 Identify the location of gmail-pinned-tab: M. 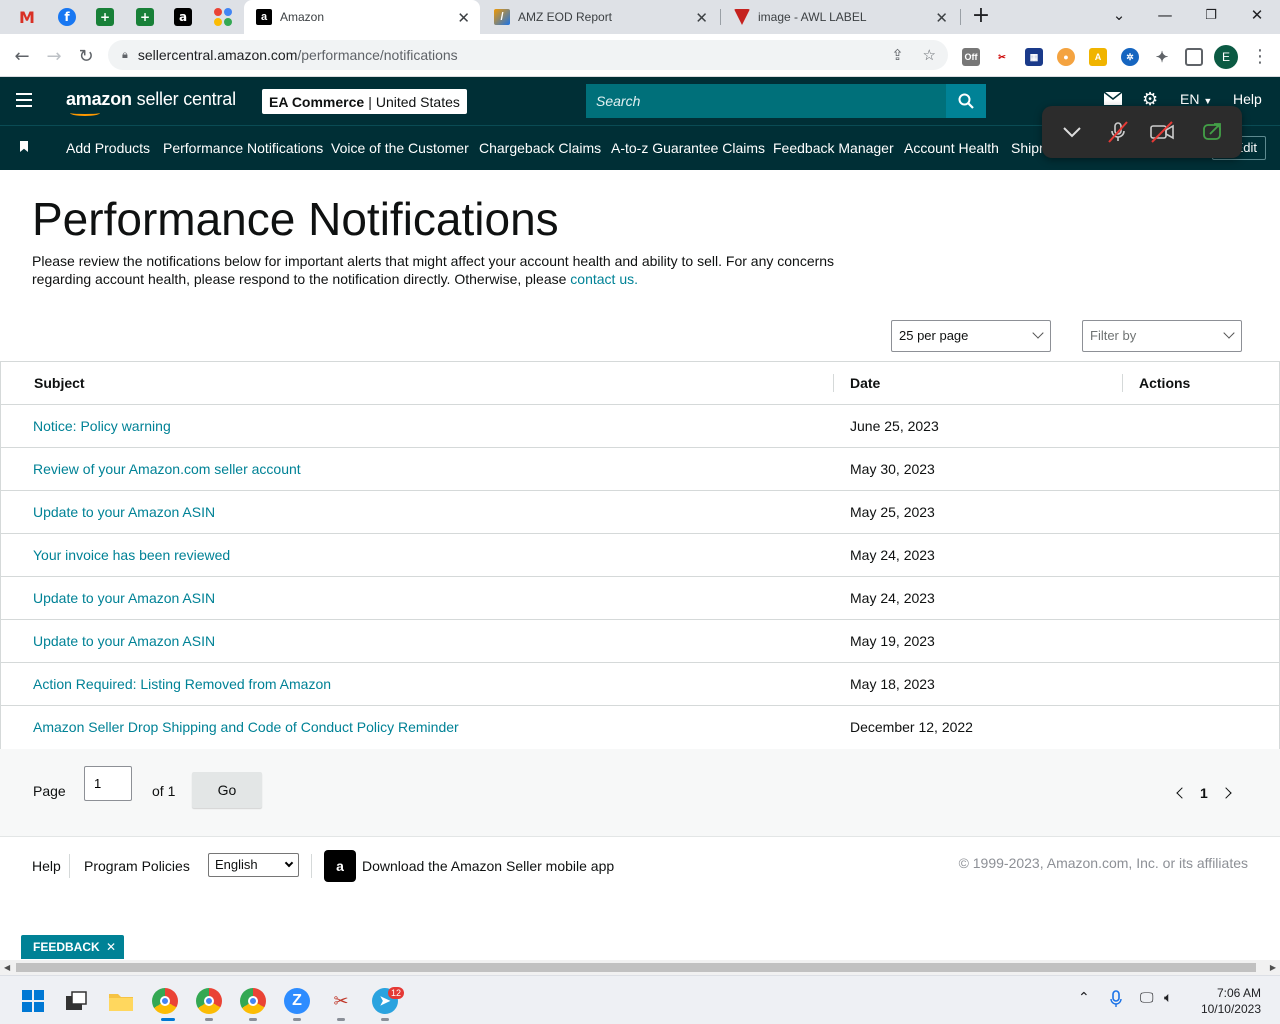
(27, 17).